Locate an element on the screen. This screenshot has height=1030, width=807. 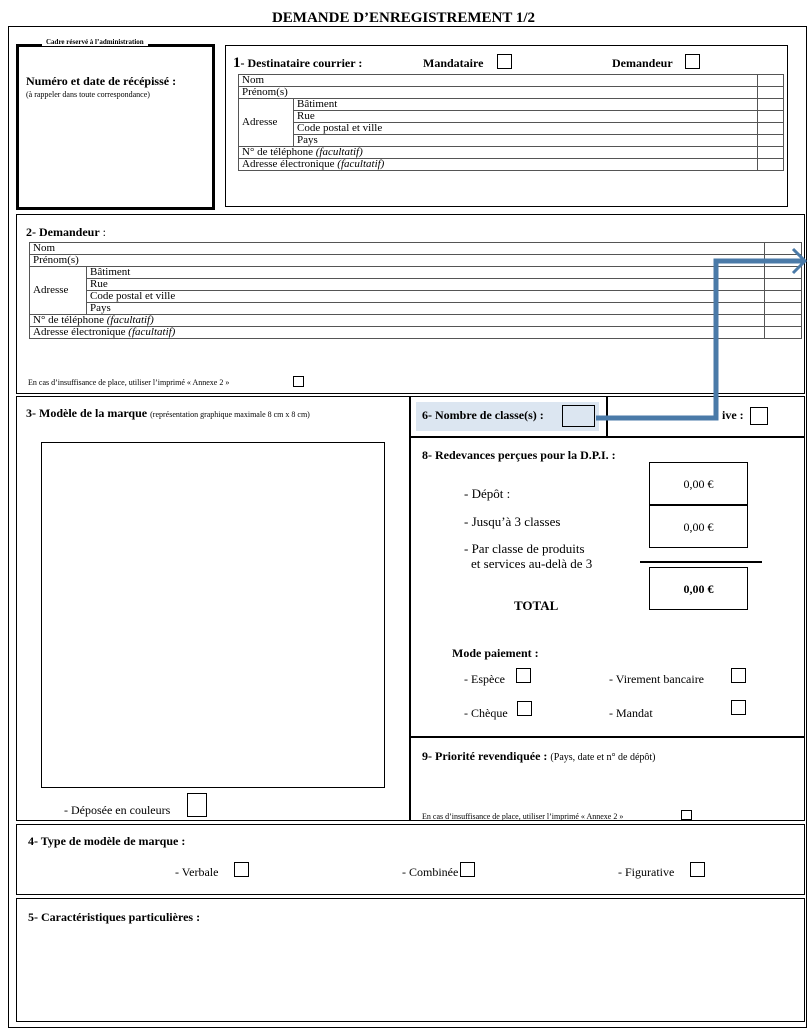
blue-arrow-overlay is located at coordinates (701, 334).